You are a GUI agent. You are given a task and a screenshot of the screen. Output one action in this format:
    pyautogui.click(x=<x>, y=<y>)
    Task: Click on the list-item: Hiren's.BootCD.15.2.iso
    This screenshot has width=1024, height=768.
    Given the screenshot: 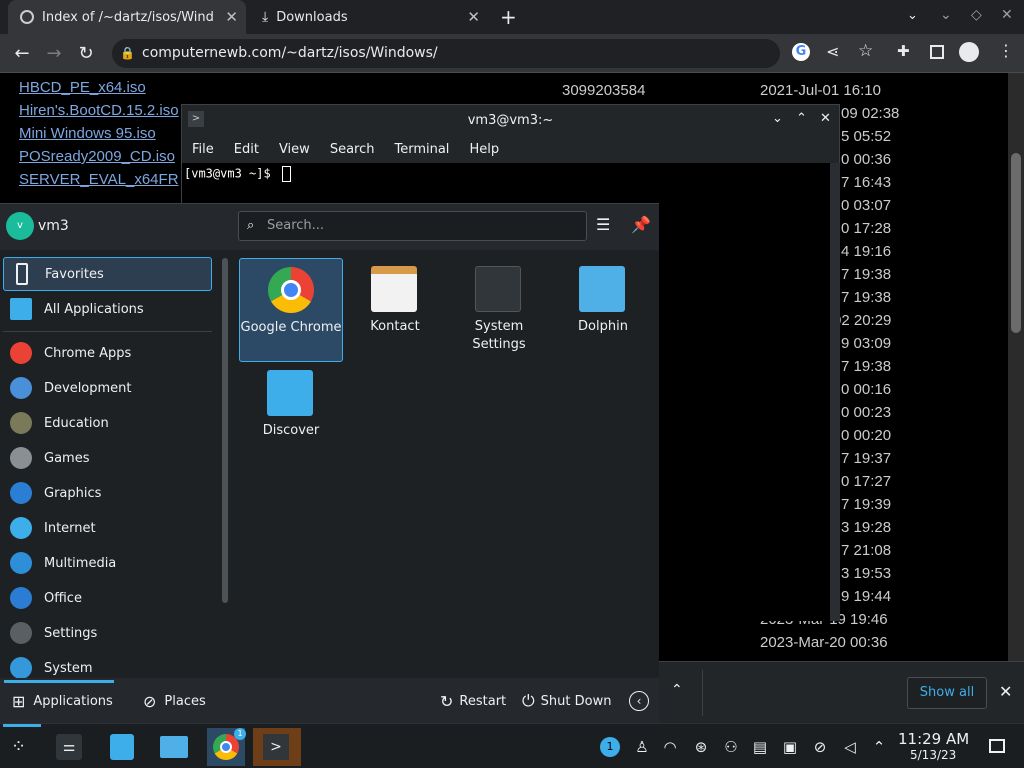 What is the action you would take?
    pyautogui.click(x=99, y=113)
    